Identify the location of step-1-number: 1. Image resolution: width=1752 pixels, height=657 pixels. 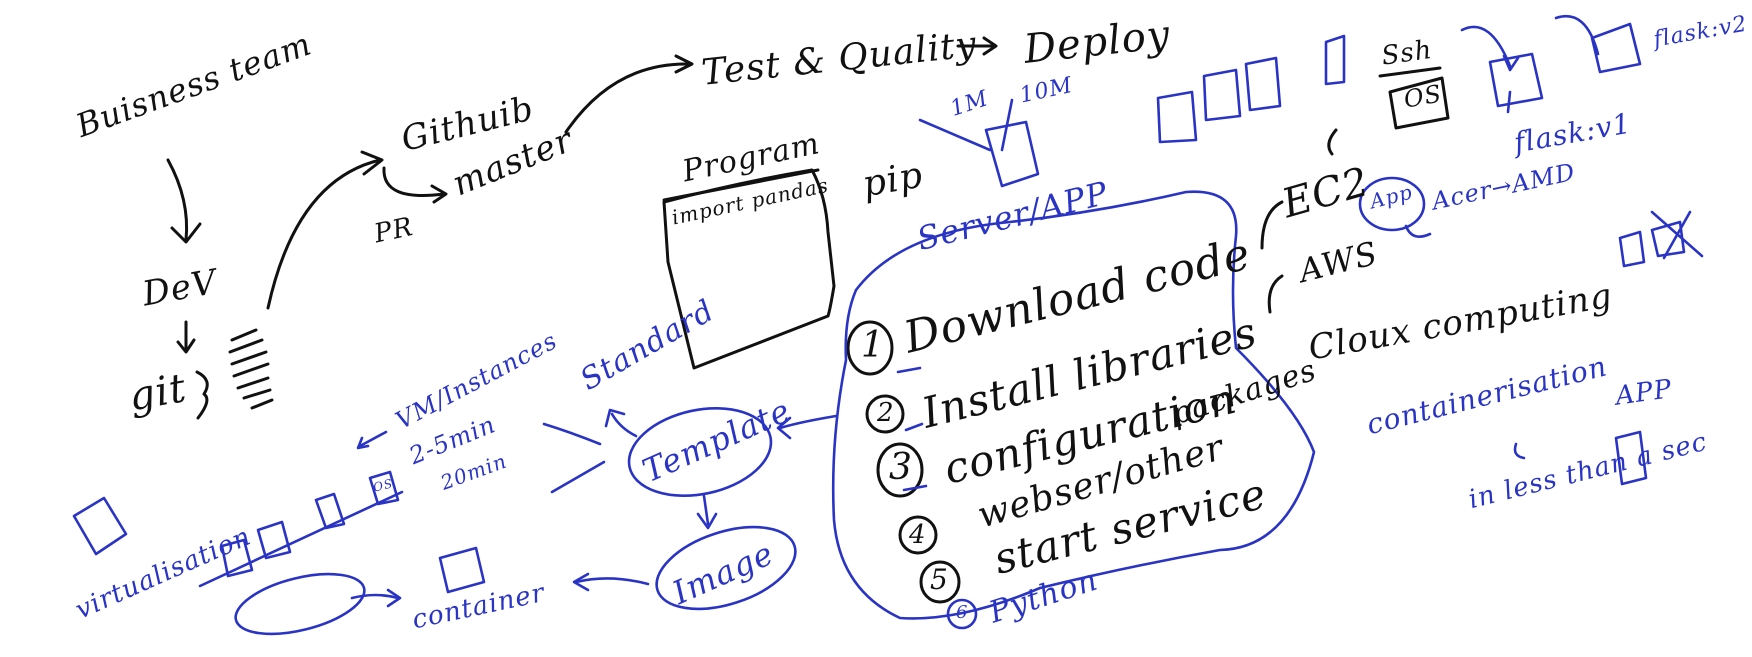
(873, 345).